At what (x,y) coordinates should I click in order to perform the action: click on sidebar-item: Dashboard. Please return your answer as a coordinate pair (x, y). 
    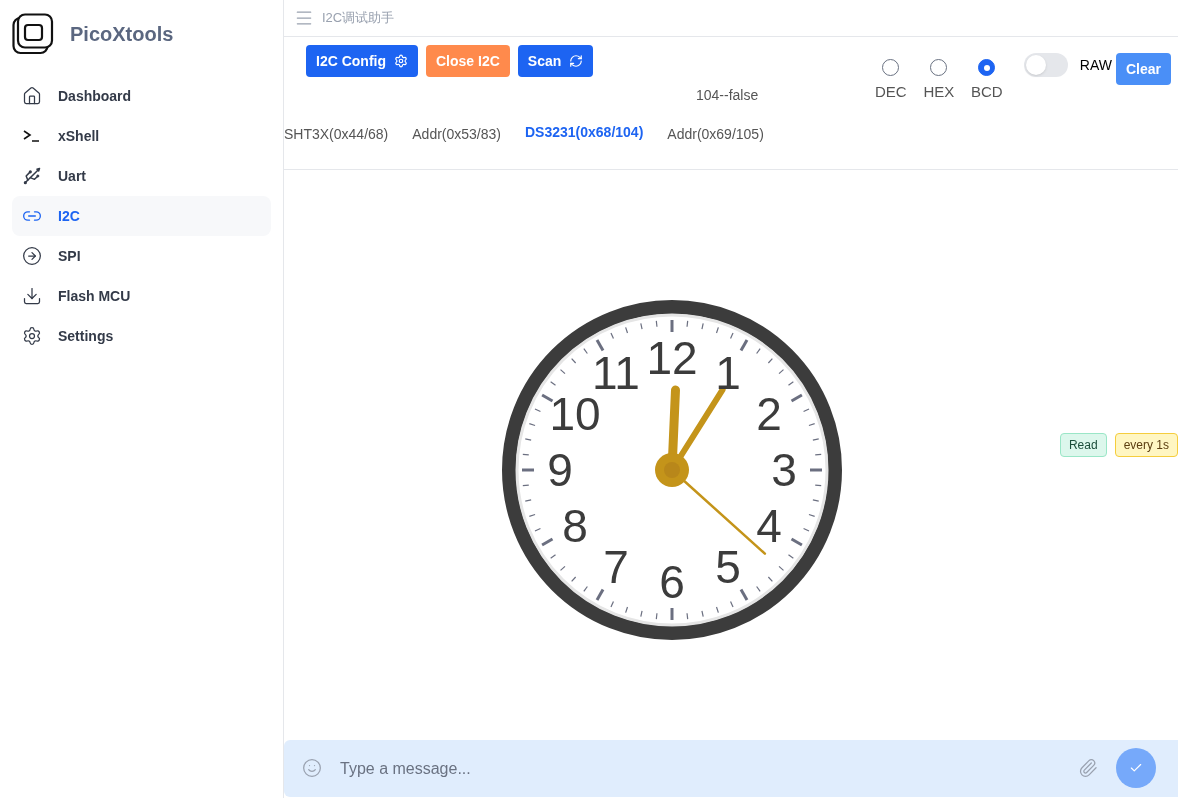
    Looking at the image, I should click on (141, 96).